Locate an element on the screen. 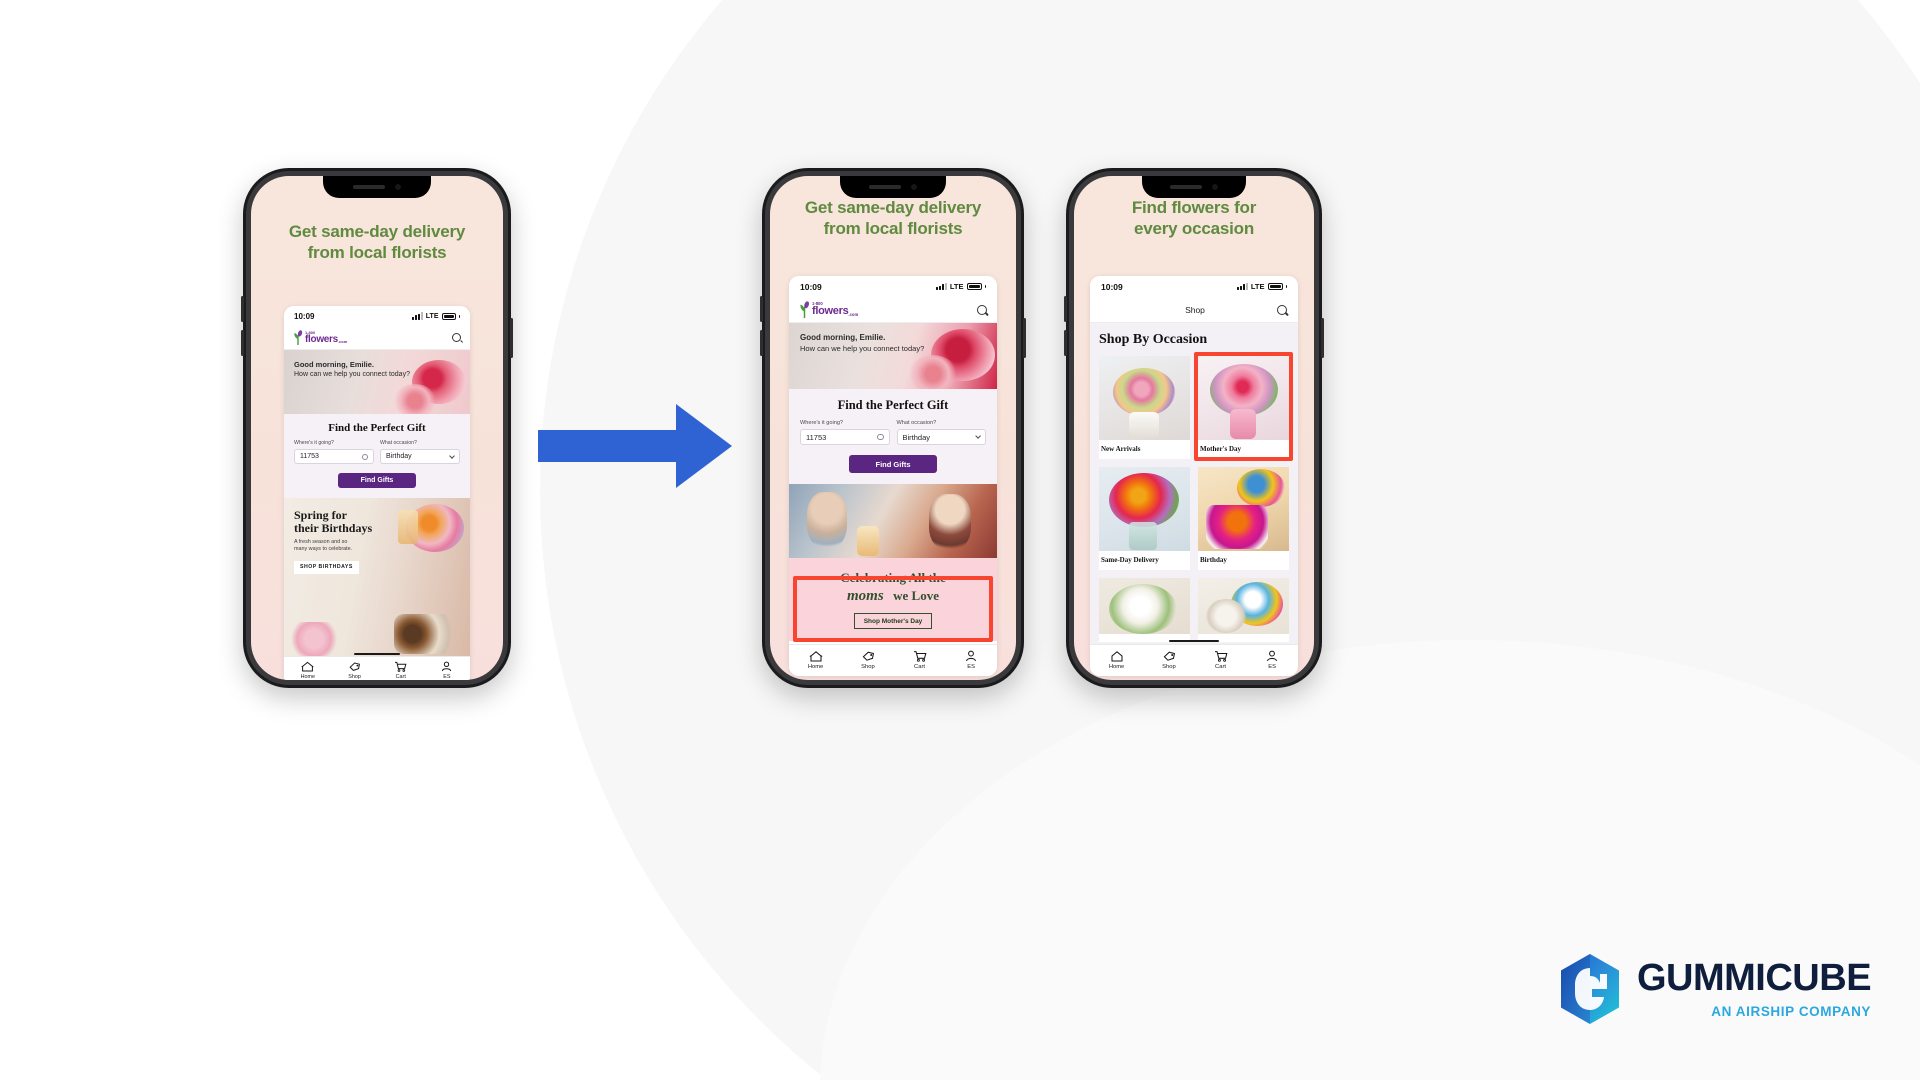 Image resolution: width=1920 pixels, height=1080 pixels. gummicube-logo: GUMMICUBE AN AIRSHIP COMPANY is located at coordinates (1714, 989).